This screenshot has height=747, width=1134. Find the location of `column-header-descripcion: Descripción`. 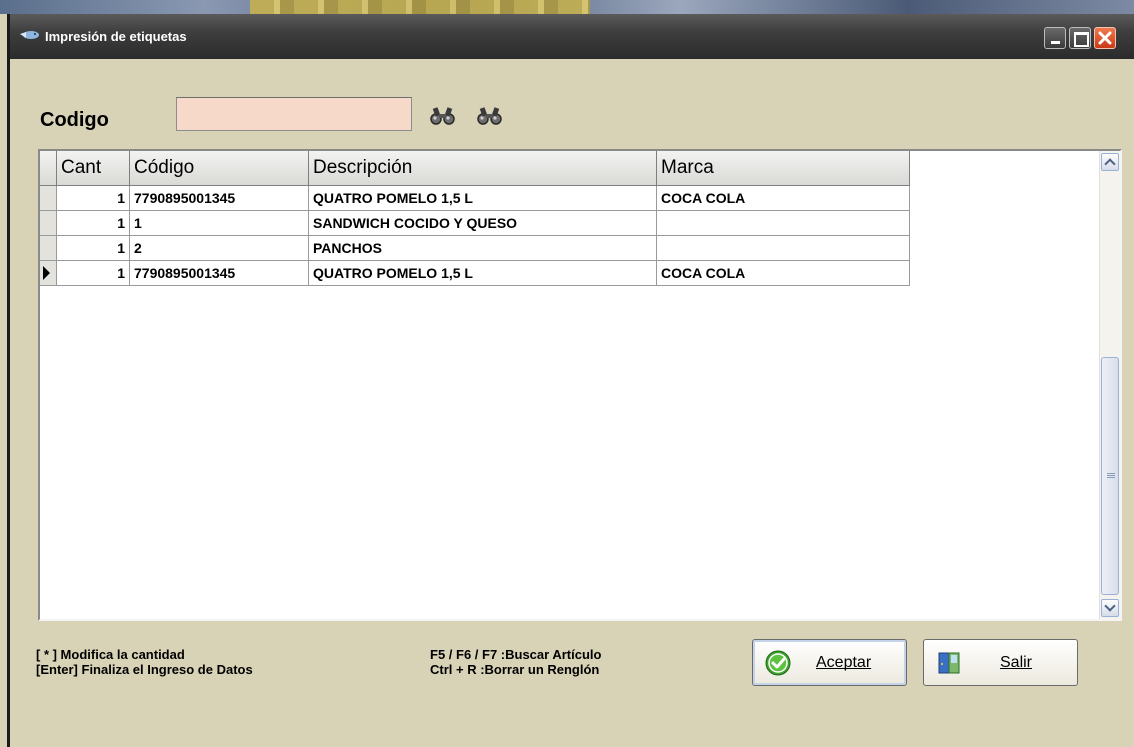

column-header-descripcion: Descripción is located at coordinates (482, 168).